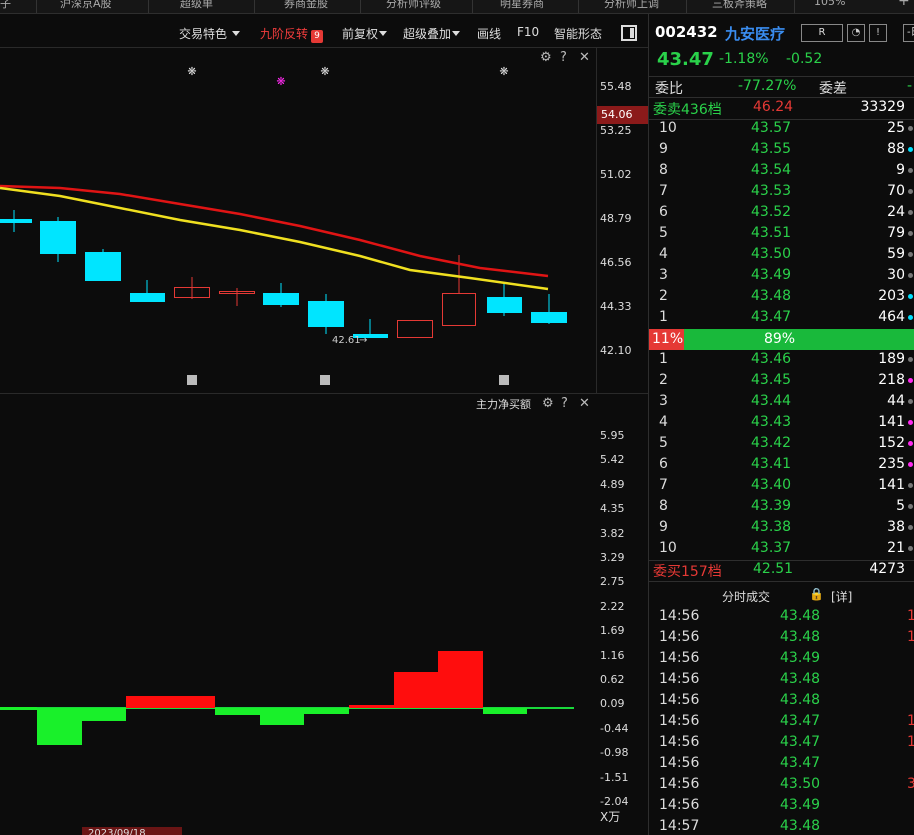 This screenshot has height=835, width=914. I want to click on zoom-level: 105%, so click(829, 4).